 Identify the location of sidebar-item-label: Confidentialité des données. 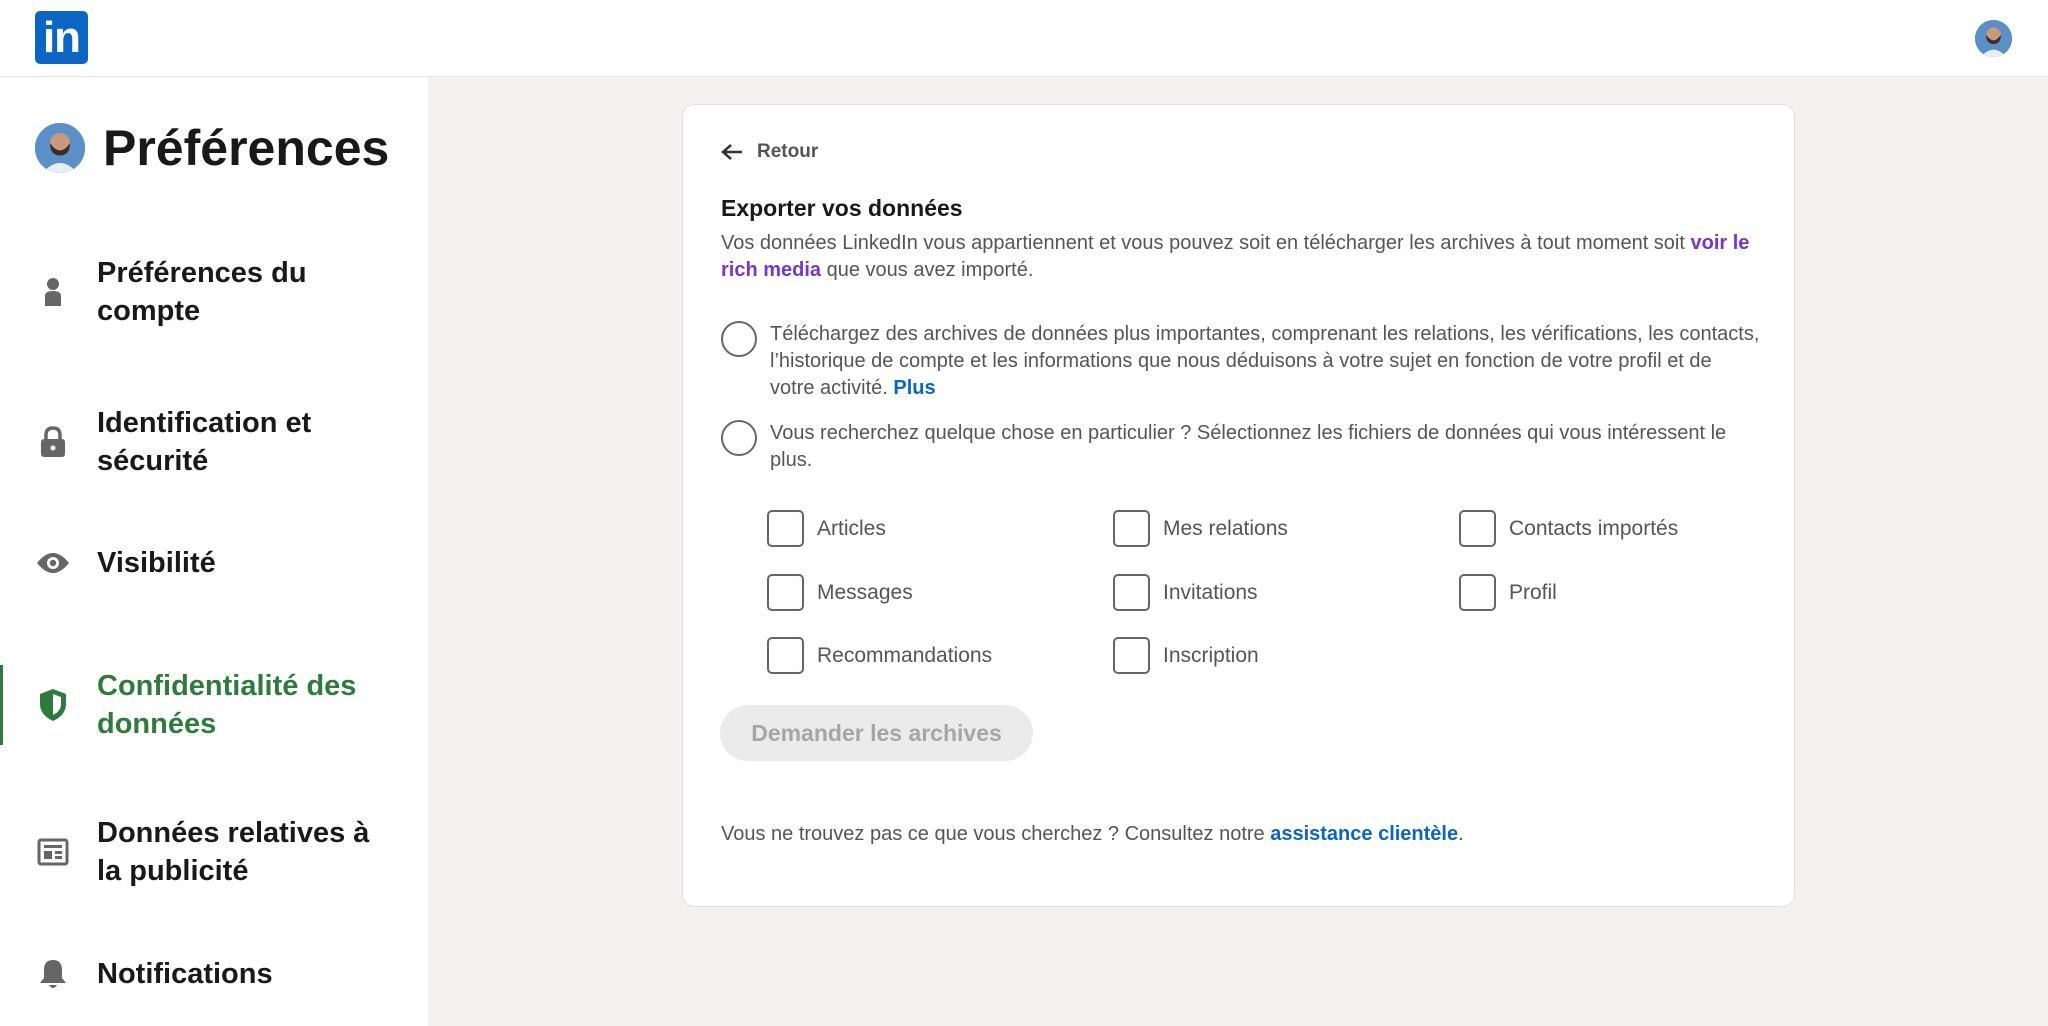
(227, 705).